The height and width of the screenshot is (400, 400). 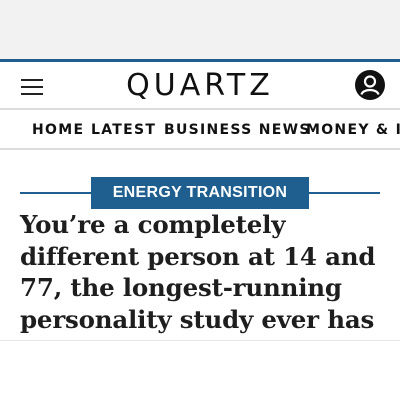 I want to click on section-nav: HOME LATEST BUSINESS NEWS MONEY & I, so click(x=200, y=129).